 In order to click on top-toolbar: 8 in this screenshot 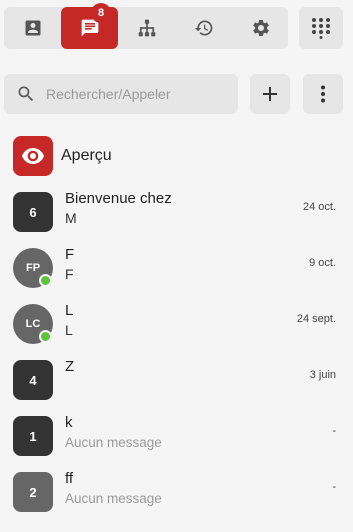, I will do `click(176, 29)`.